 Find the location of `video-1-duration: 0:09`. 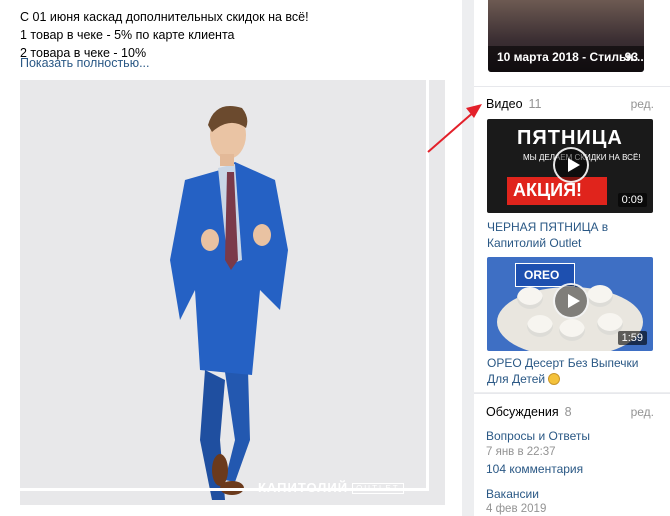

video-1-duration: 0:09 is located at coordinates (632, 200).